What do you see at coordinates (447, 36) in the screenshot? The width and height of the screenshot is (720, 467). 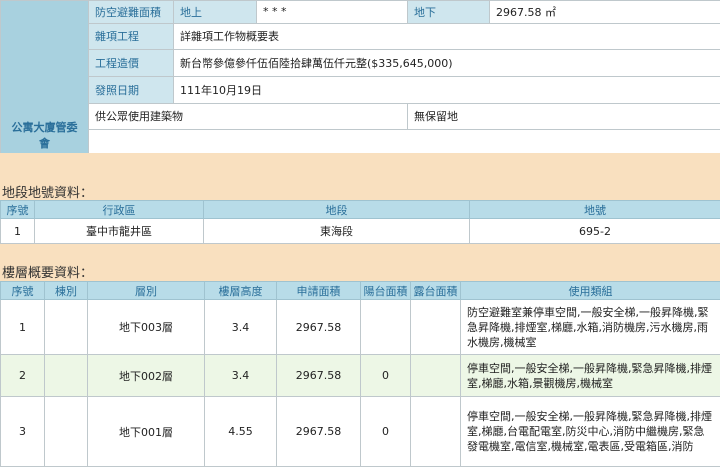 I see `misc-work-value: 詳雜項工作物概要表` at bounding box center [447, 36].